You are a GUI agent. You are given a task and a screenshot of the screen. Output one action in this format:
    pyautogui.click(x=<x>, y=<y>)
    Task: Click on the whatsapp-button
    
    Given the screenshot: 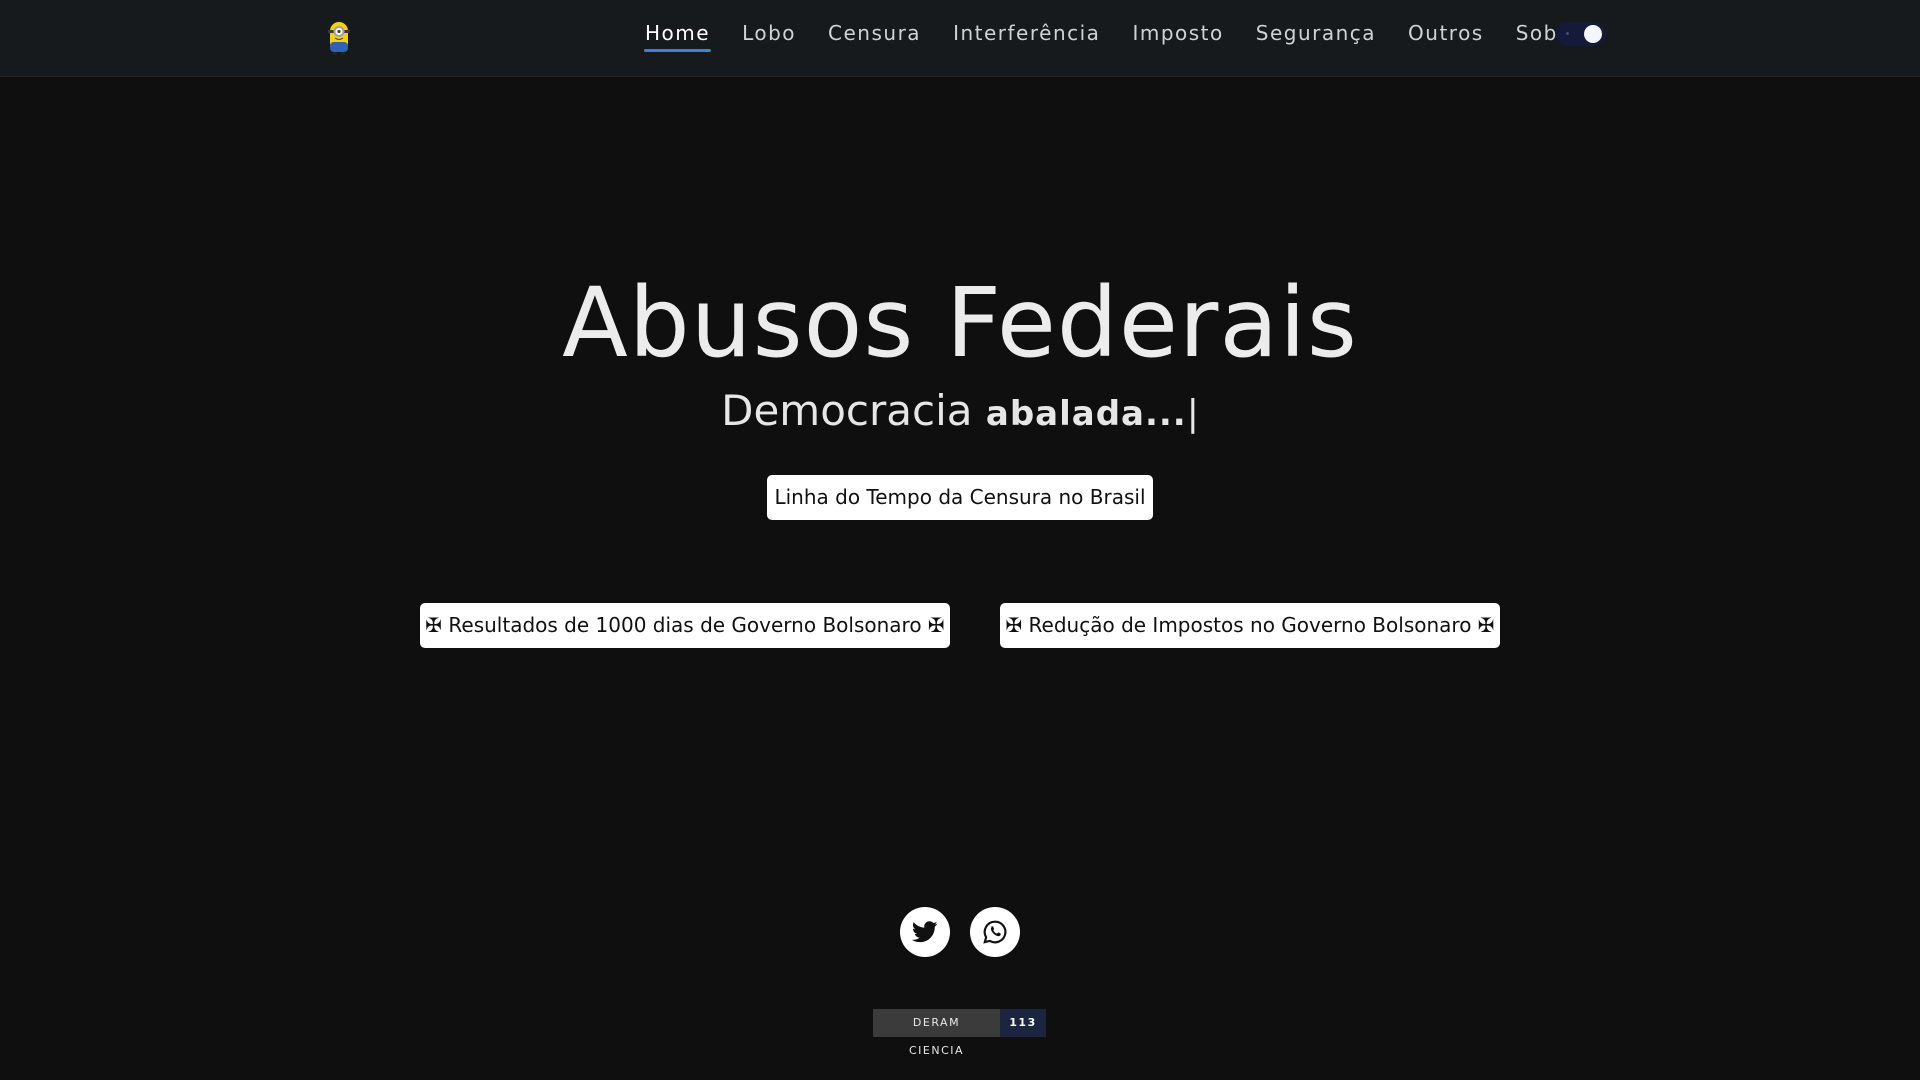 What is the action you would take?
    pyautogui.click(x=995, y=932)
    